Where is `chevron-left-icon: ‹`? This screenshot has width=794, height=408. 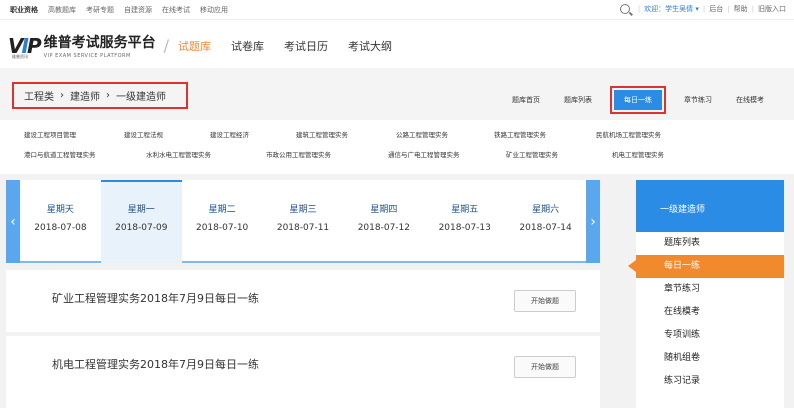 chevron-left-icon: ‹ is located at coordinates (13, 221).